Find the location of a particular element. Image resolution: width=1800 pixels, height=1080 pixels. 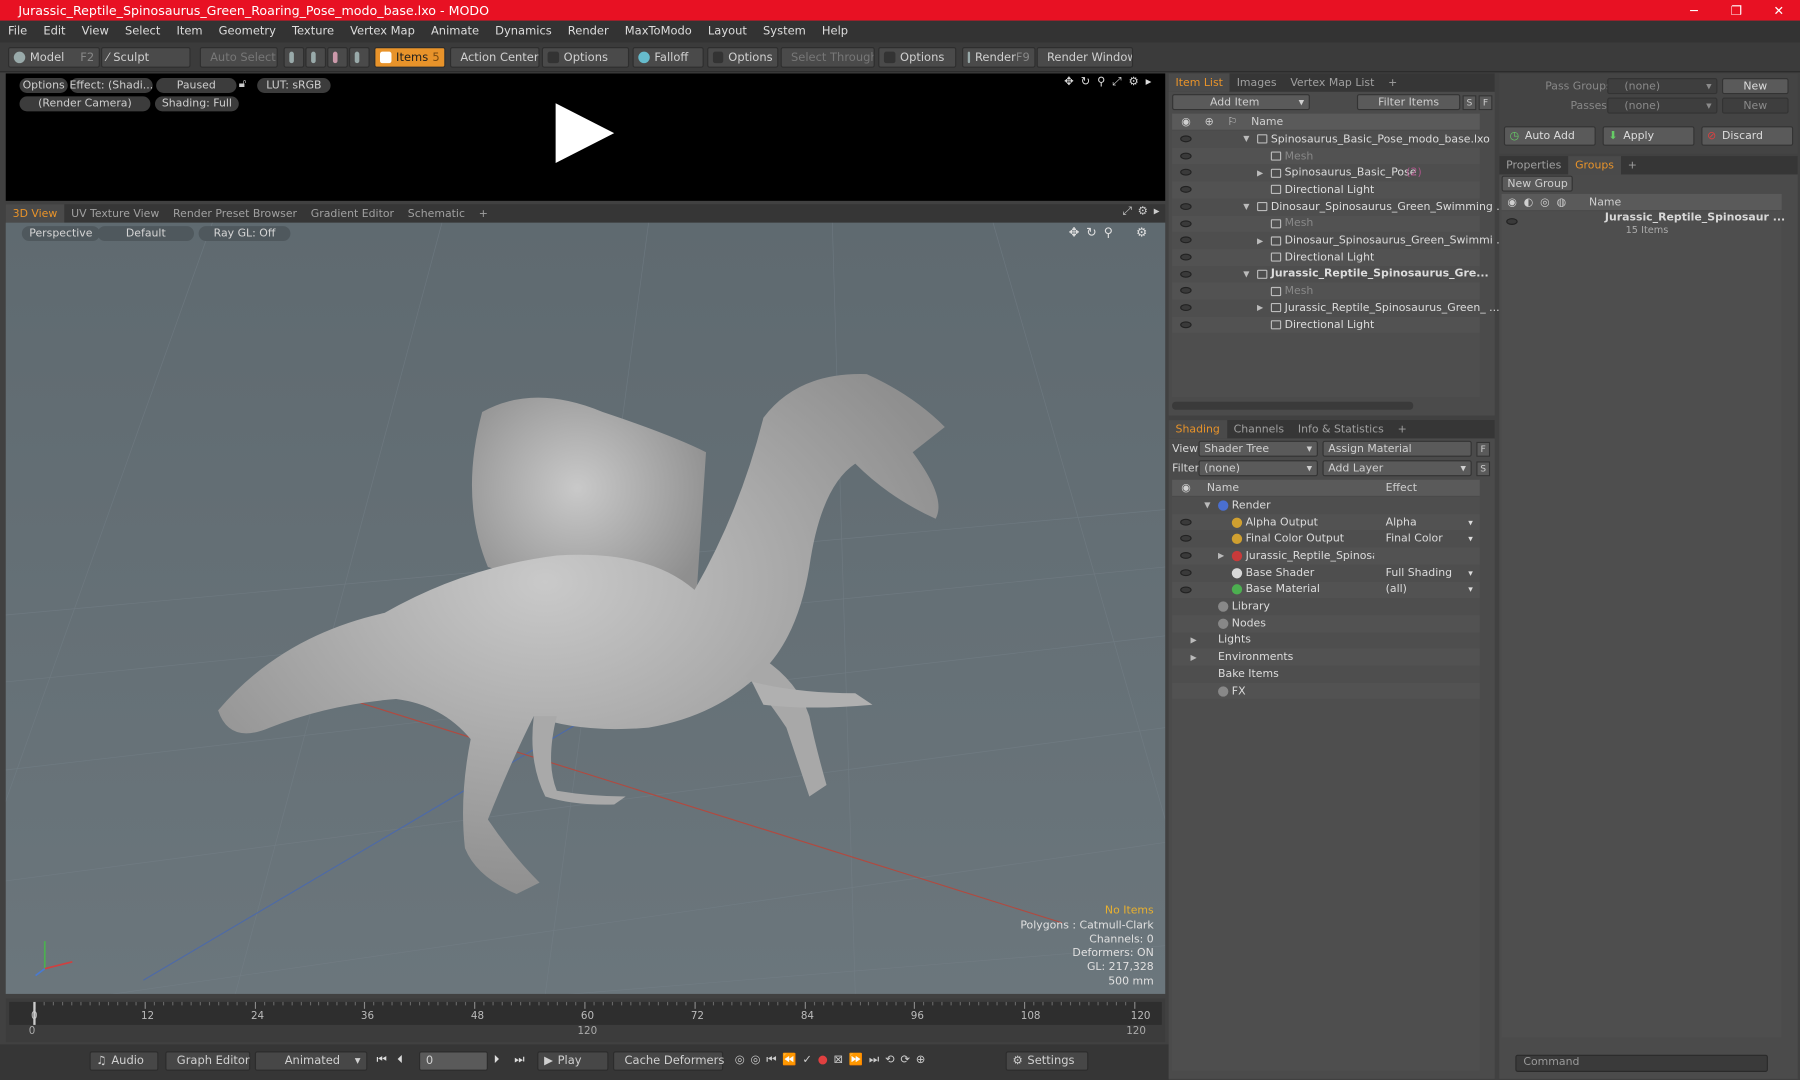

effect-value: Full Shading is located at coordinates (1419, 573).